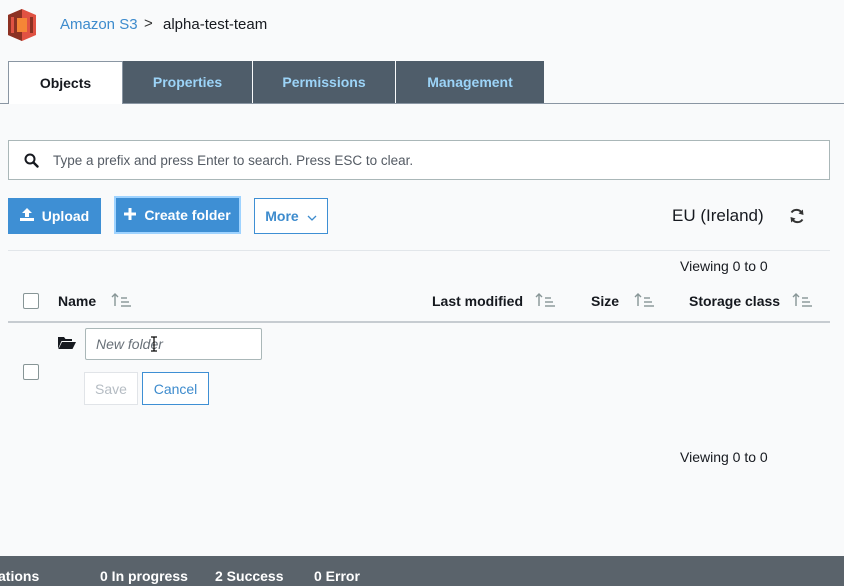 The image size is (844, 586). Describe the element at coordinates (718, 215) in the screenshot. I see `region-label: EU (Ireland)` at that location.